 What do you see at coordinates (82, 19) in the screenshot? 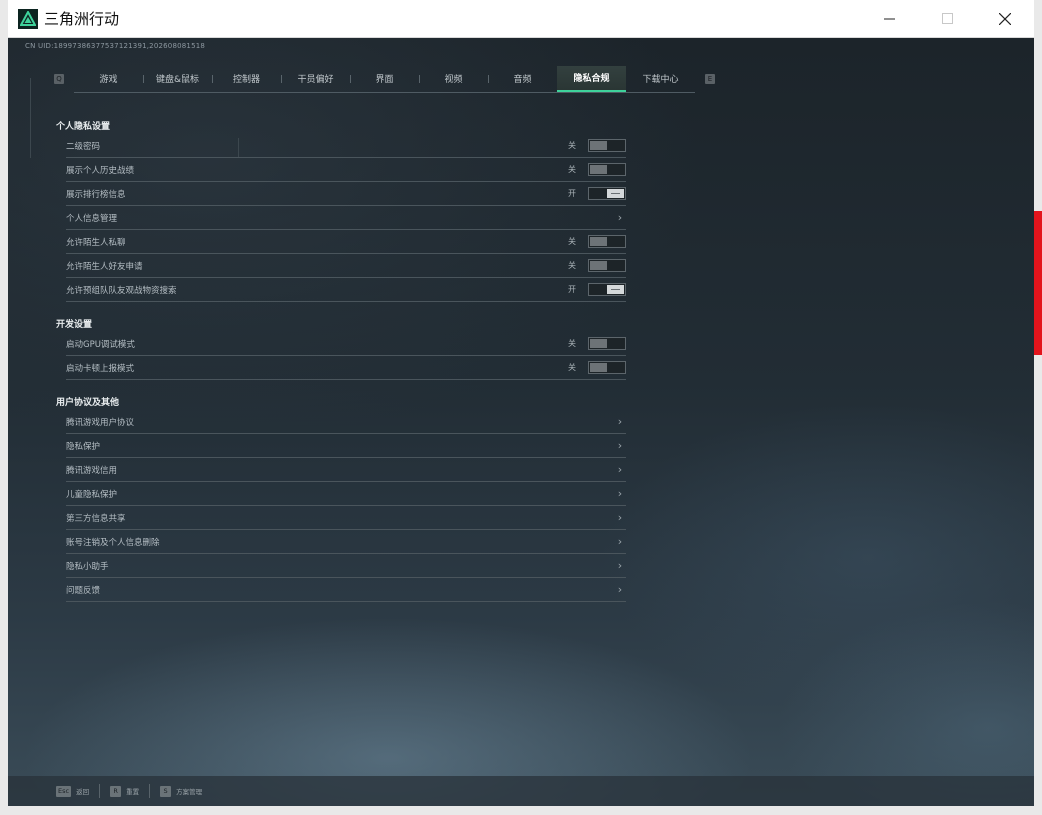
I see `window-title: 三角洲行动` at bounding box center [82, 19].